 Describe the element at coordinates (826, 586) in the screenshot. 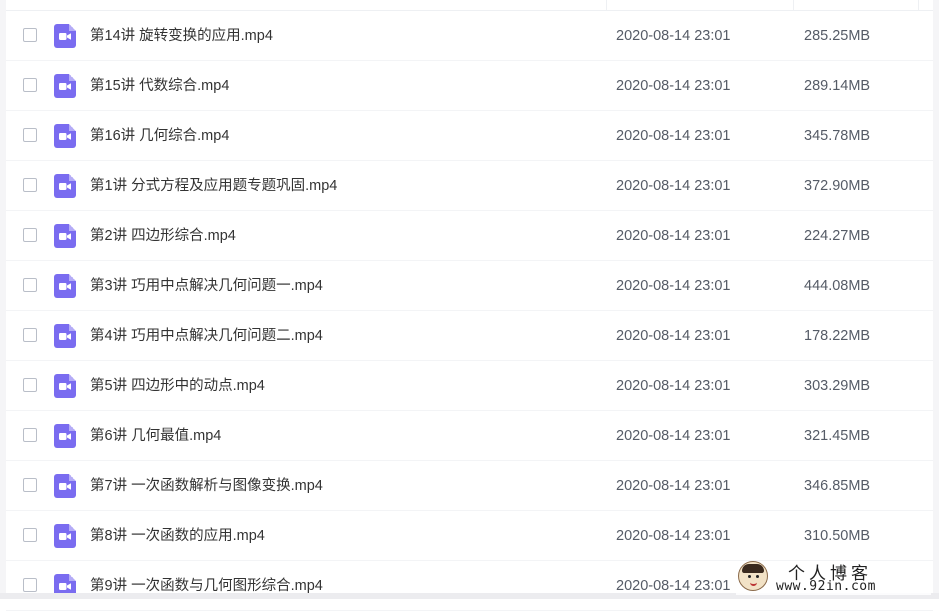

I see `watermark-url: www.92in.com` at that location.